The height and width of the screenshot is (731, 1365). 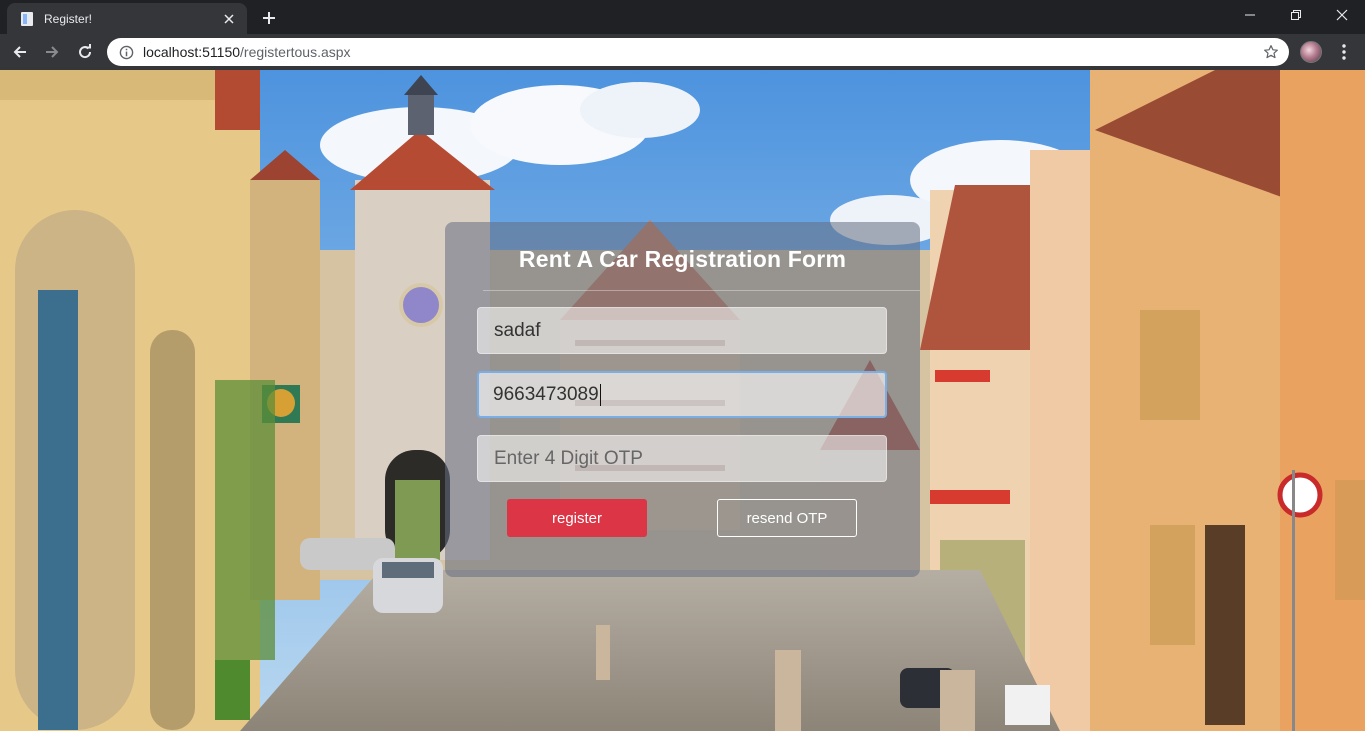 I want to click on browser-menu-button, so click(x=1344, y=52).